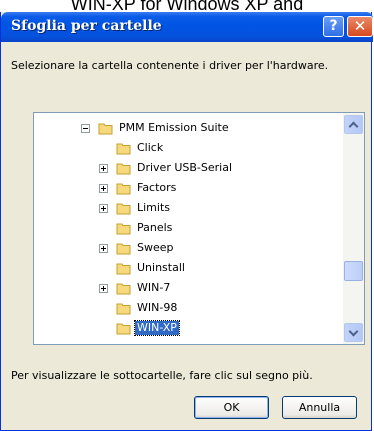 This screenshot has width=374, height=431. I want to click on scroll-up-button, so click(353, 124).